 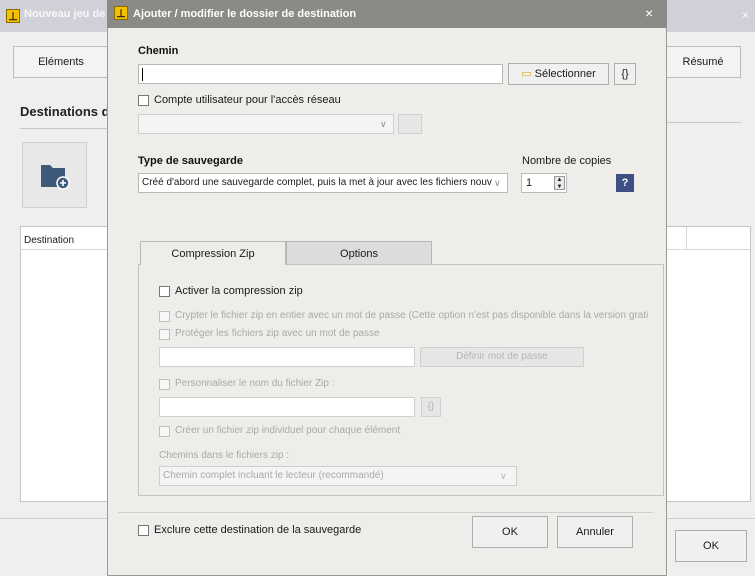 What do you see at coordinates (121, 13) in the screenshot?
I see `dialog-logo-icon: ⊥` at bounding box center [121, 13].